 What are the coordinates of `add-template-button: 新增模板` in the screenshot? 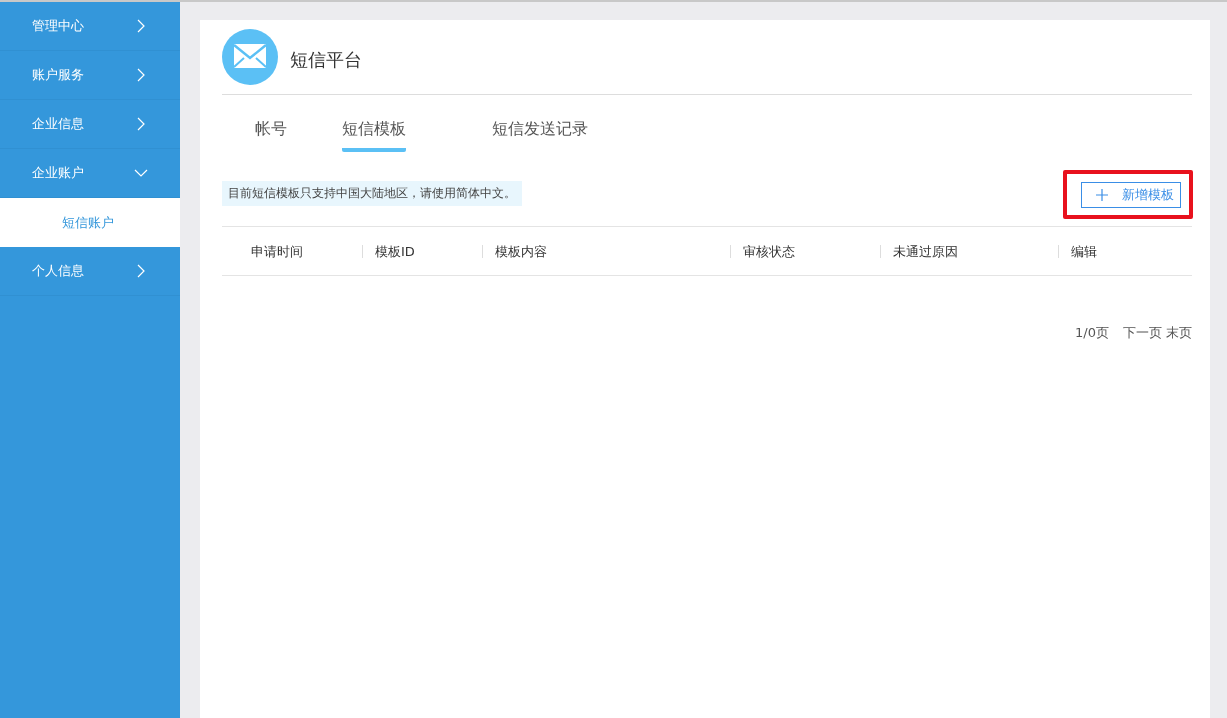 It's located at (1131, 194).